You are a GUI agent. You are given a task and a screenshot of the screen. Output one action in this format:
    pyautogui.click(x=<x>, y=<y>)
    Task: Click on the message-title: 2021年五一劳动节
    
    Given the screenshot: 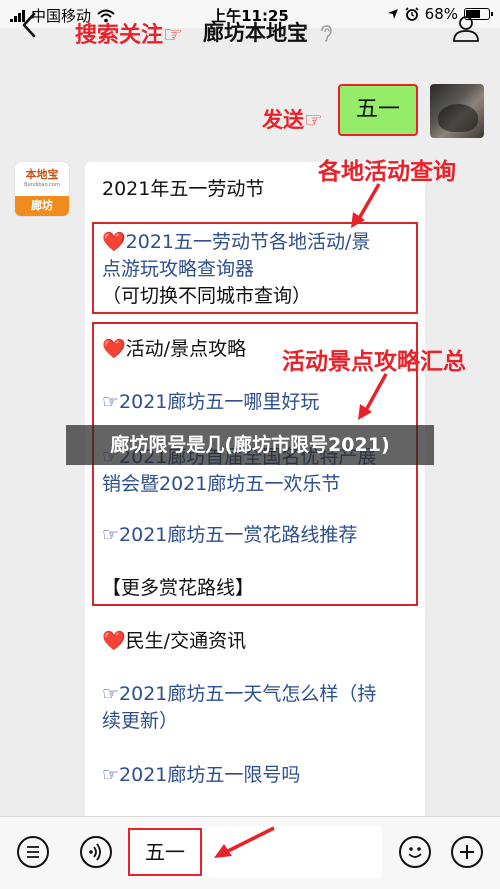 What is the action you would take?
    pyautogui.click(x=183, y=189)
    